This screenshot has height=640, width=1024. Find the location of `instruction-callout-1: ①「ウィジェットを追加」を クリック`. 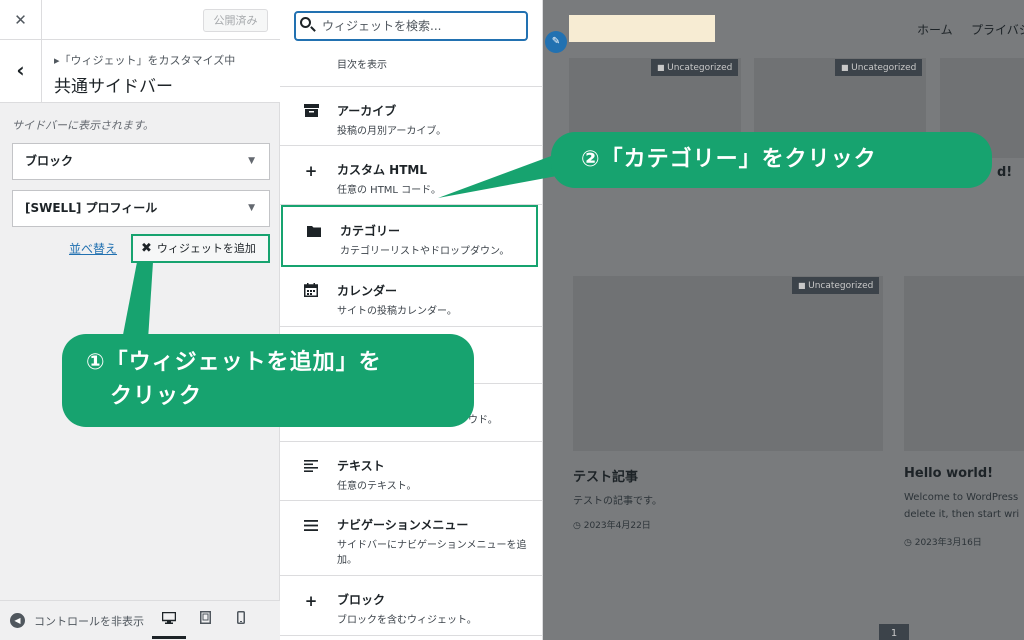

instruction-callout-1: ①「ウィジェットを追加」を クリック is located at coordinates (268, 380).